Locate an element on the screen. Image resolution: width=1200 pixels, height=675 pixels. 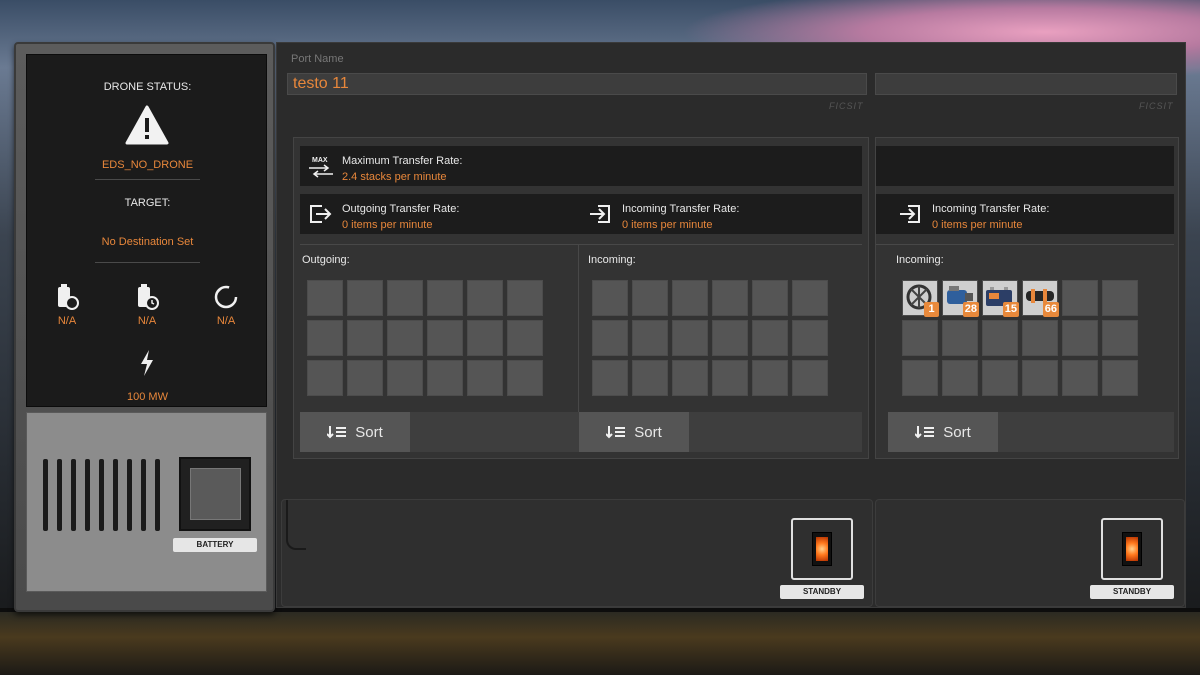
sort-remote-incoming-button: Sort is located at coordinates (943, 432).